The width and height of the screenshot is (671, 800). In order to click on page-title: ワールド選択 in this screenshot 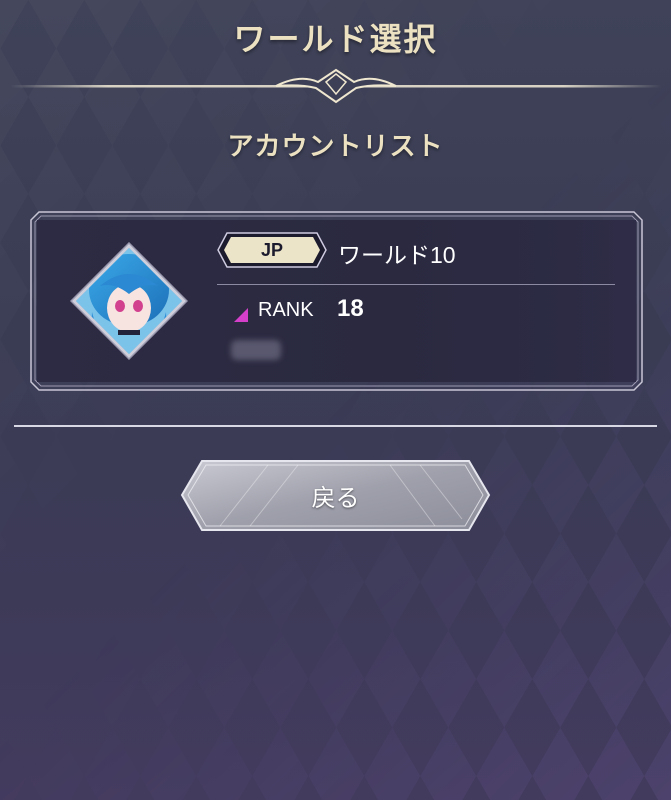, I will do `click(335, 39)`.